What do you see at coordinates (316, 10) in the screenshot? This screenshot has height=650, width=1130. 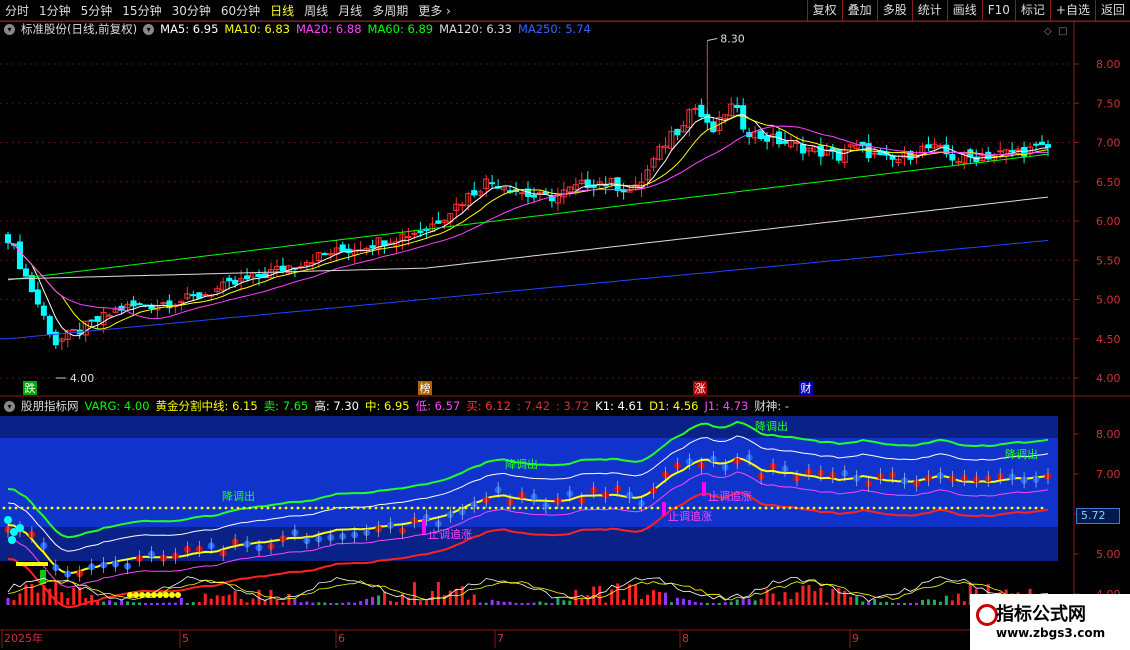 I see `period-tab-7: 周线` at bounding box center [316, 10].